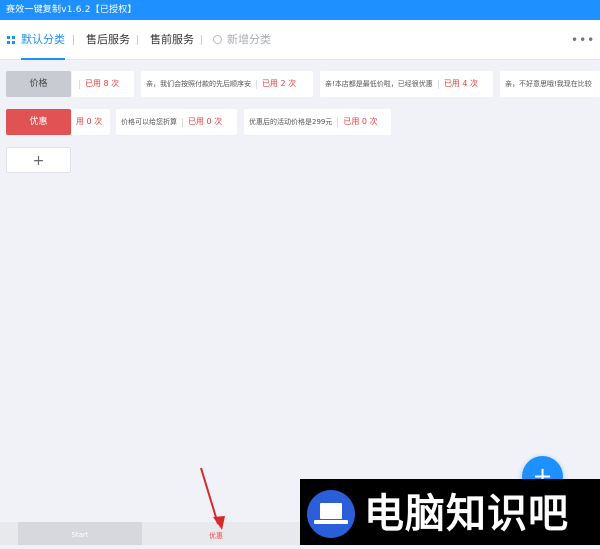 This screenshot has width=600, height=549. Describe the element at coordinates (331, 511) in the screenshot. I see `monitor-screen-shape` at that location.